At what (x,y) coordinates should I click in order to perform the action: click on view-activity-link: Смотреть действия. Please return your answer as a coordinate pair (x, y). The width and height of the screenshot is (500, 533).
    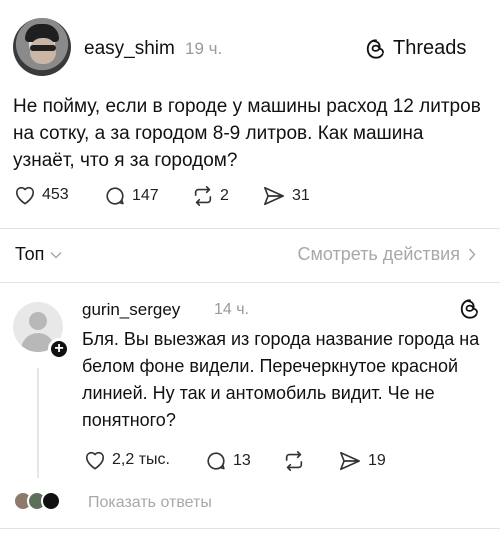
    Looking at the image, I should click on (387, 254).